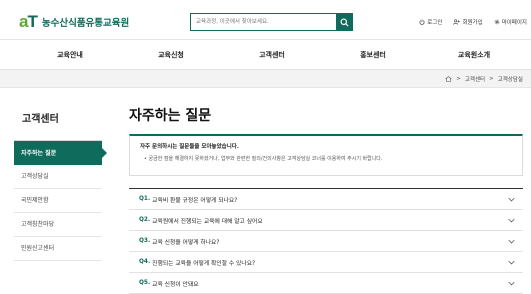  Describe the element at coordinates (145, 220) in the screenshot. I see `faq-number: Q2.` at that location.